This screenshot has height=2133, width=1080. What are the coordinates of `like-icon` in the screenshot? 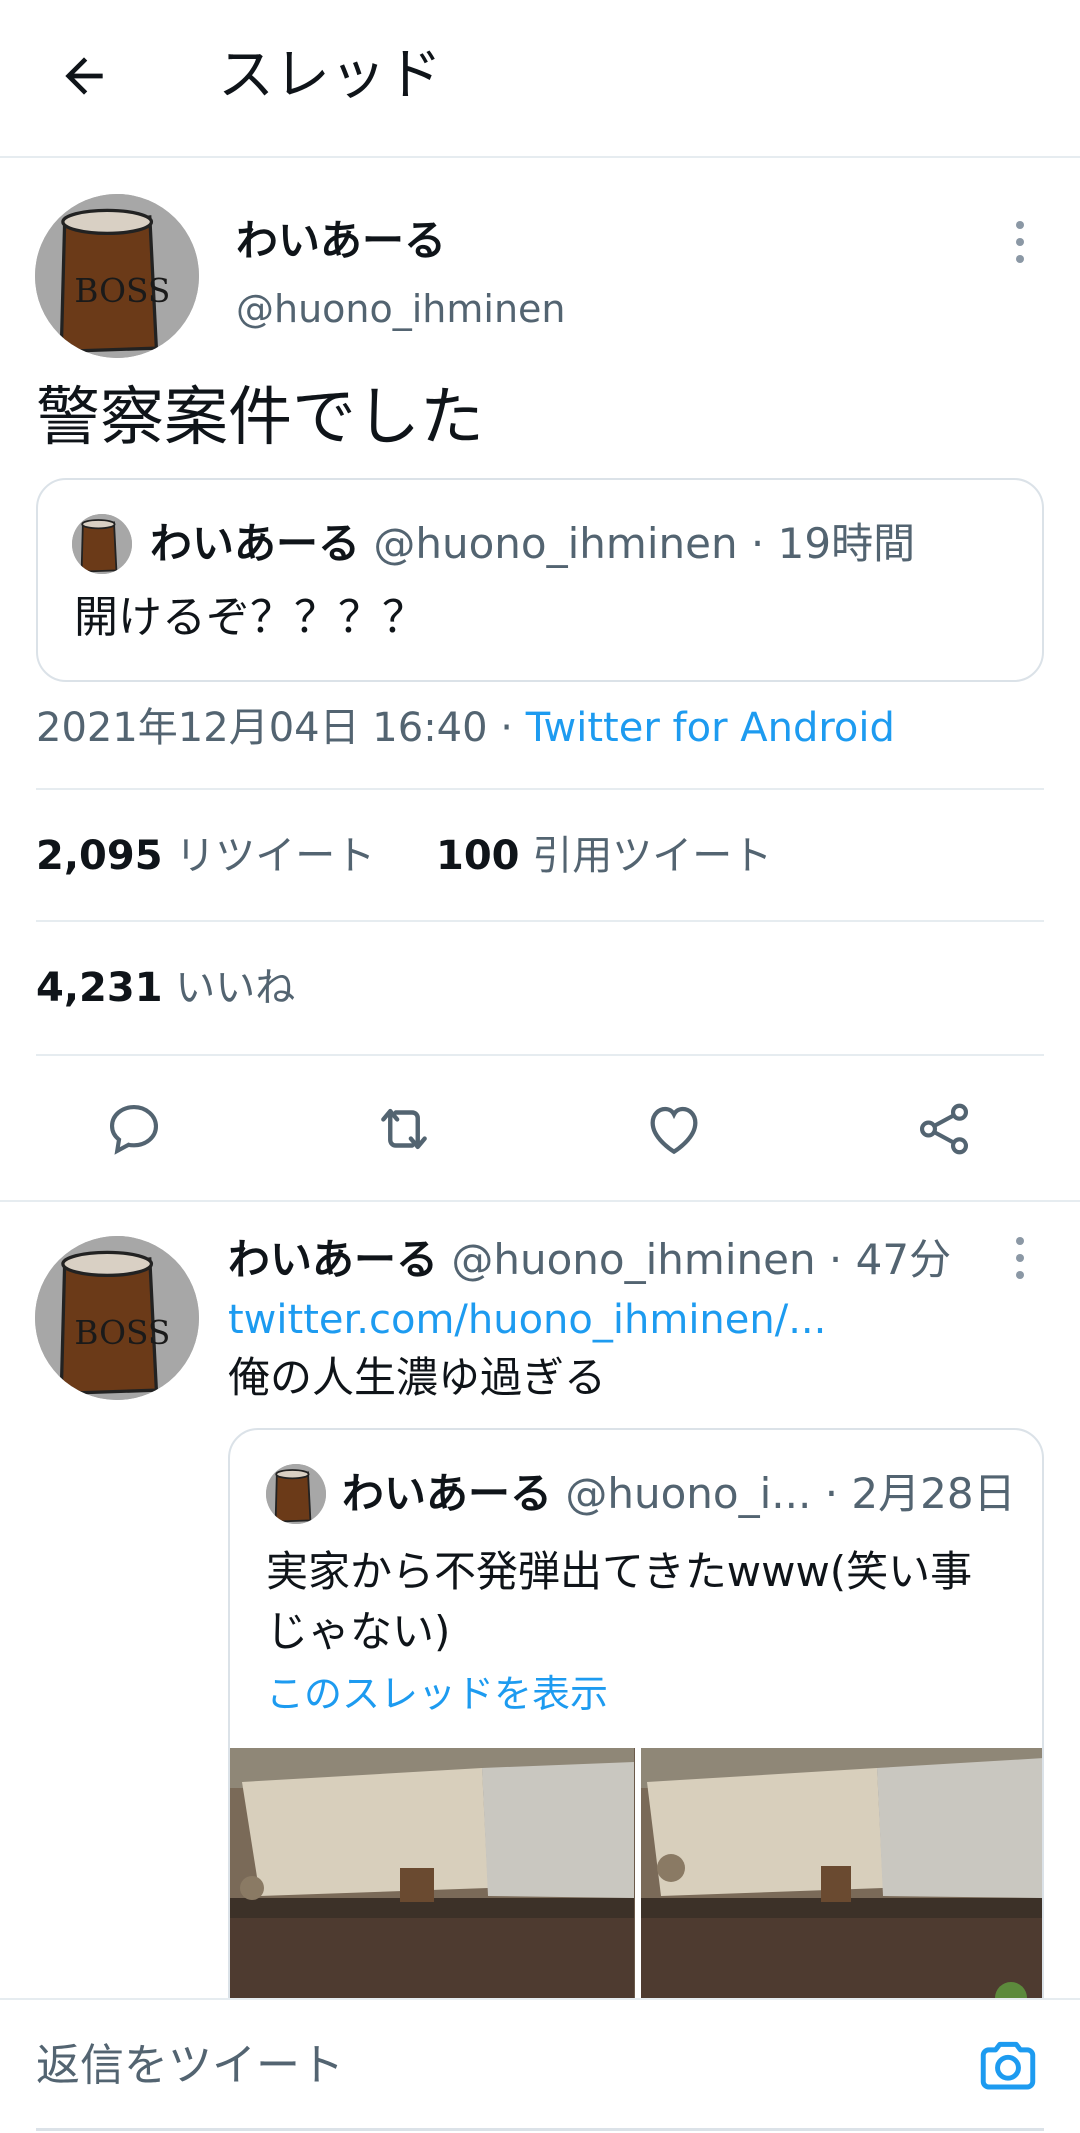 It's located at (674, 1130).